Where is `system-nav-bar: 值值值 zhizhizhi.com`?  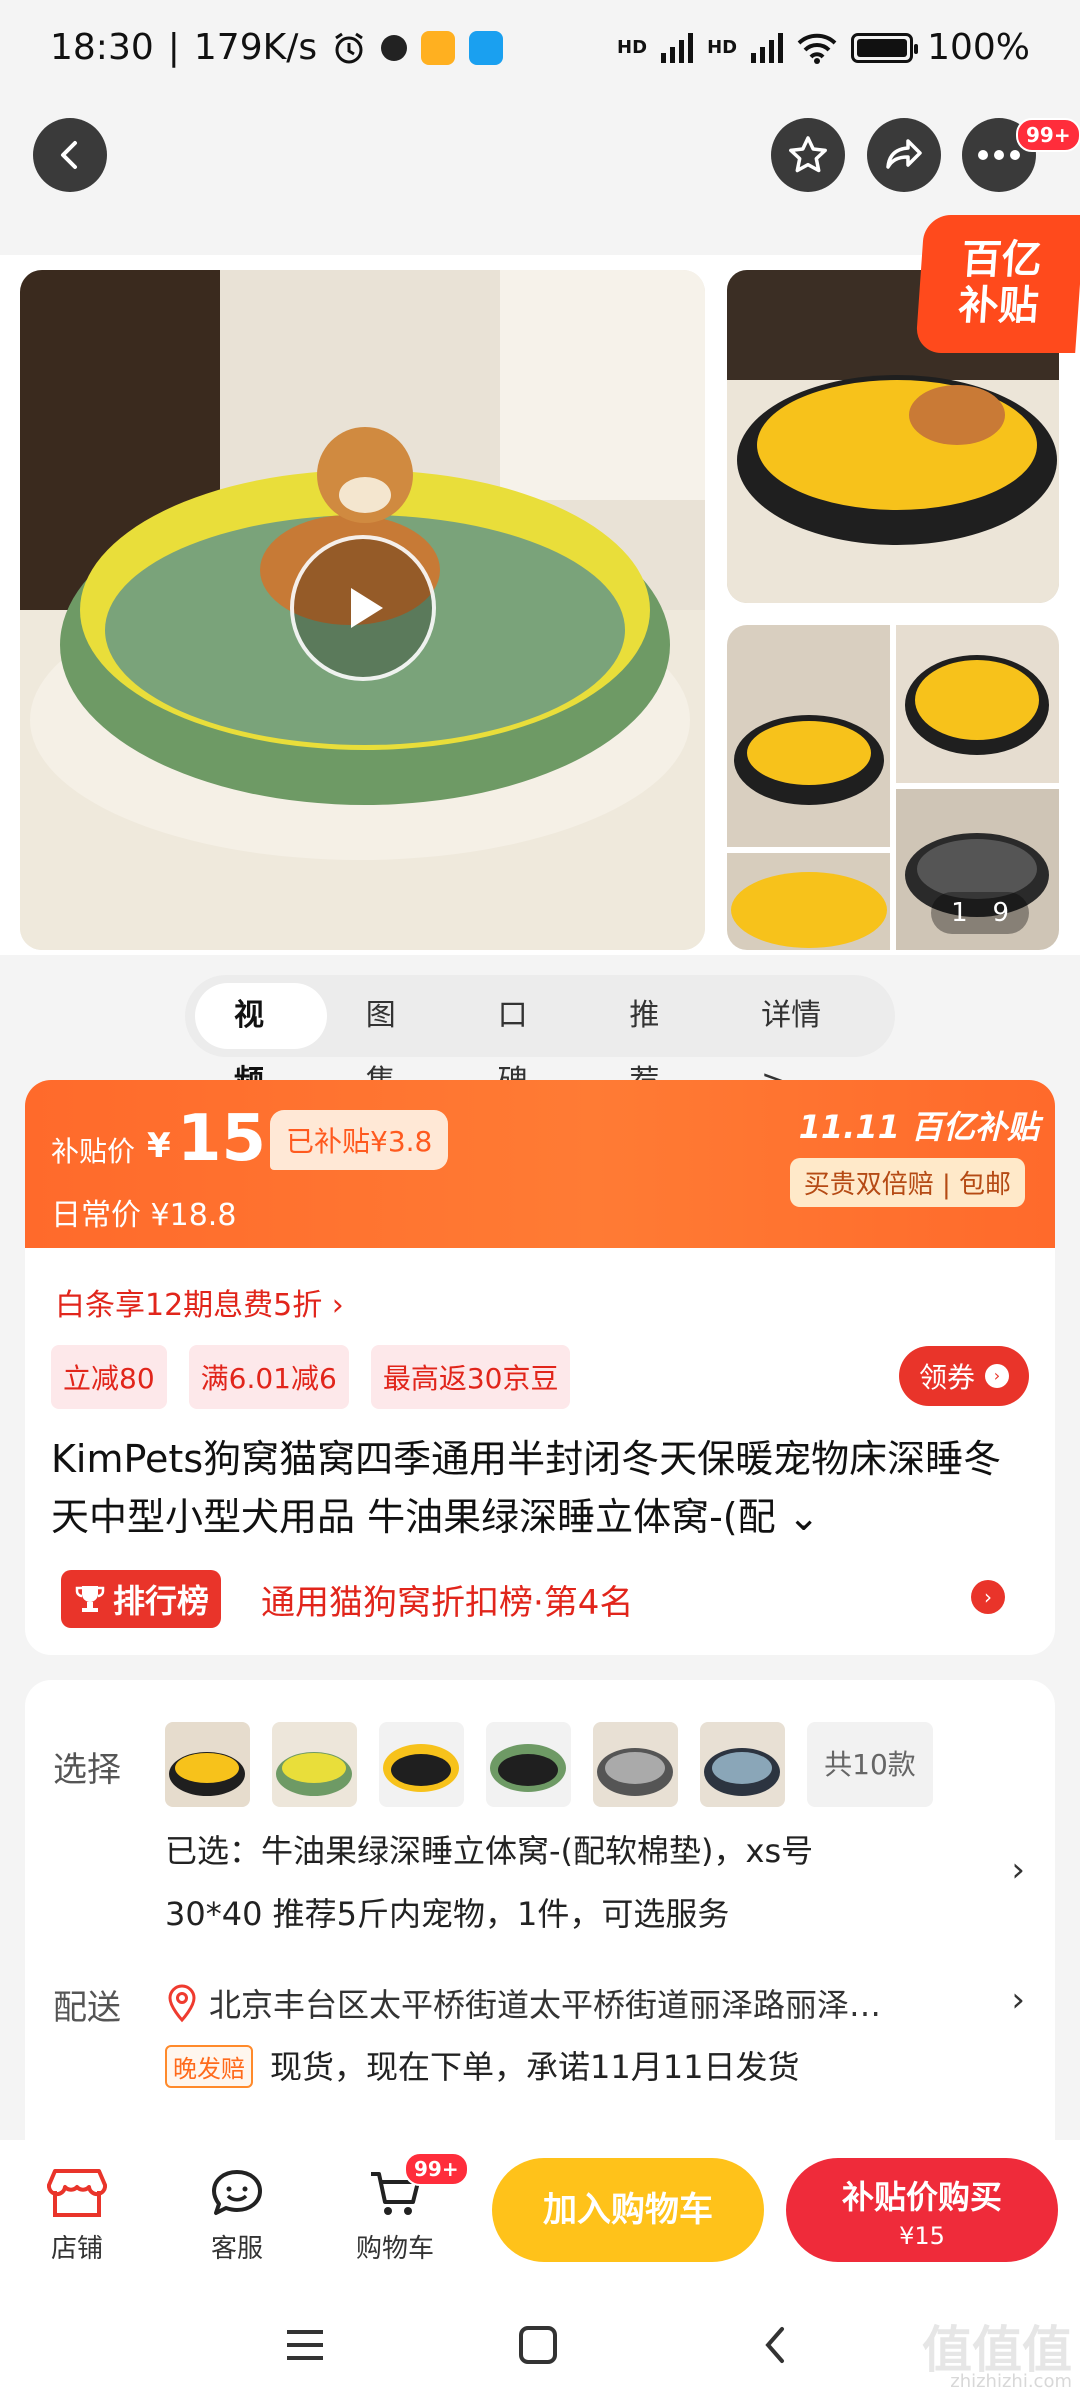 system-nav-bar: 值值值 zhizhizhi.com is located at coordinates (540, 2345).